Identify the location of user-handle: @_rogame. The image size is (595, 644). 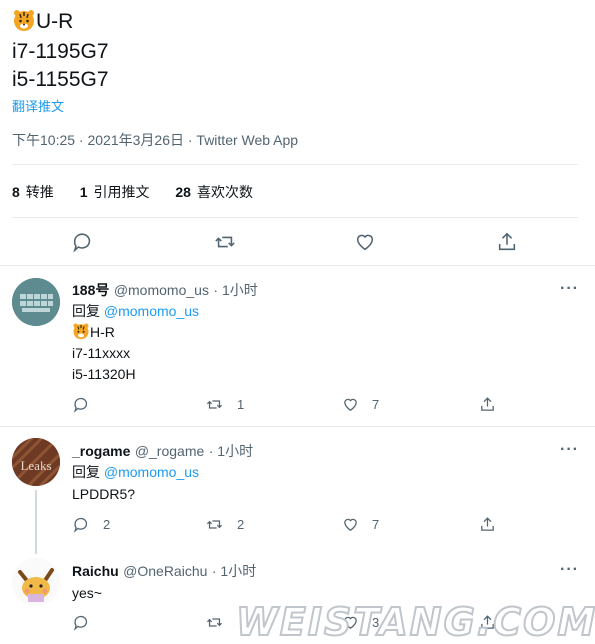
(169, 451).